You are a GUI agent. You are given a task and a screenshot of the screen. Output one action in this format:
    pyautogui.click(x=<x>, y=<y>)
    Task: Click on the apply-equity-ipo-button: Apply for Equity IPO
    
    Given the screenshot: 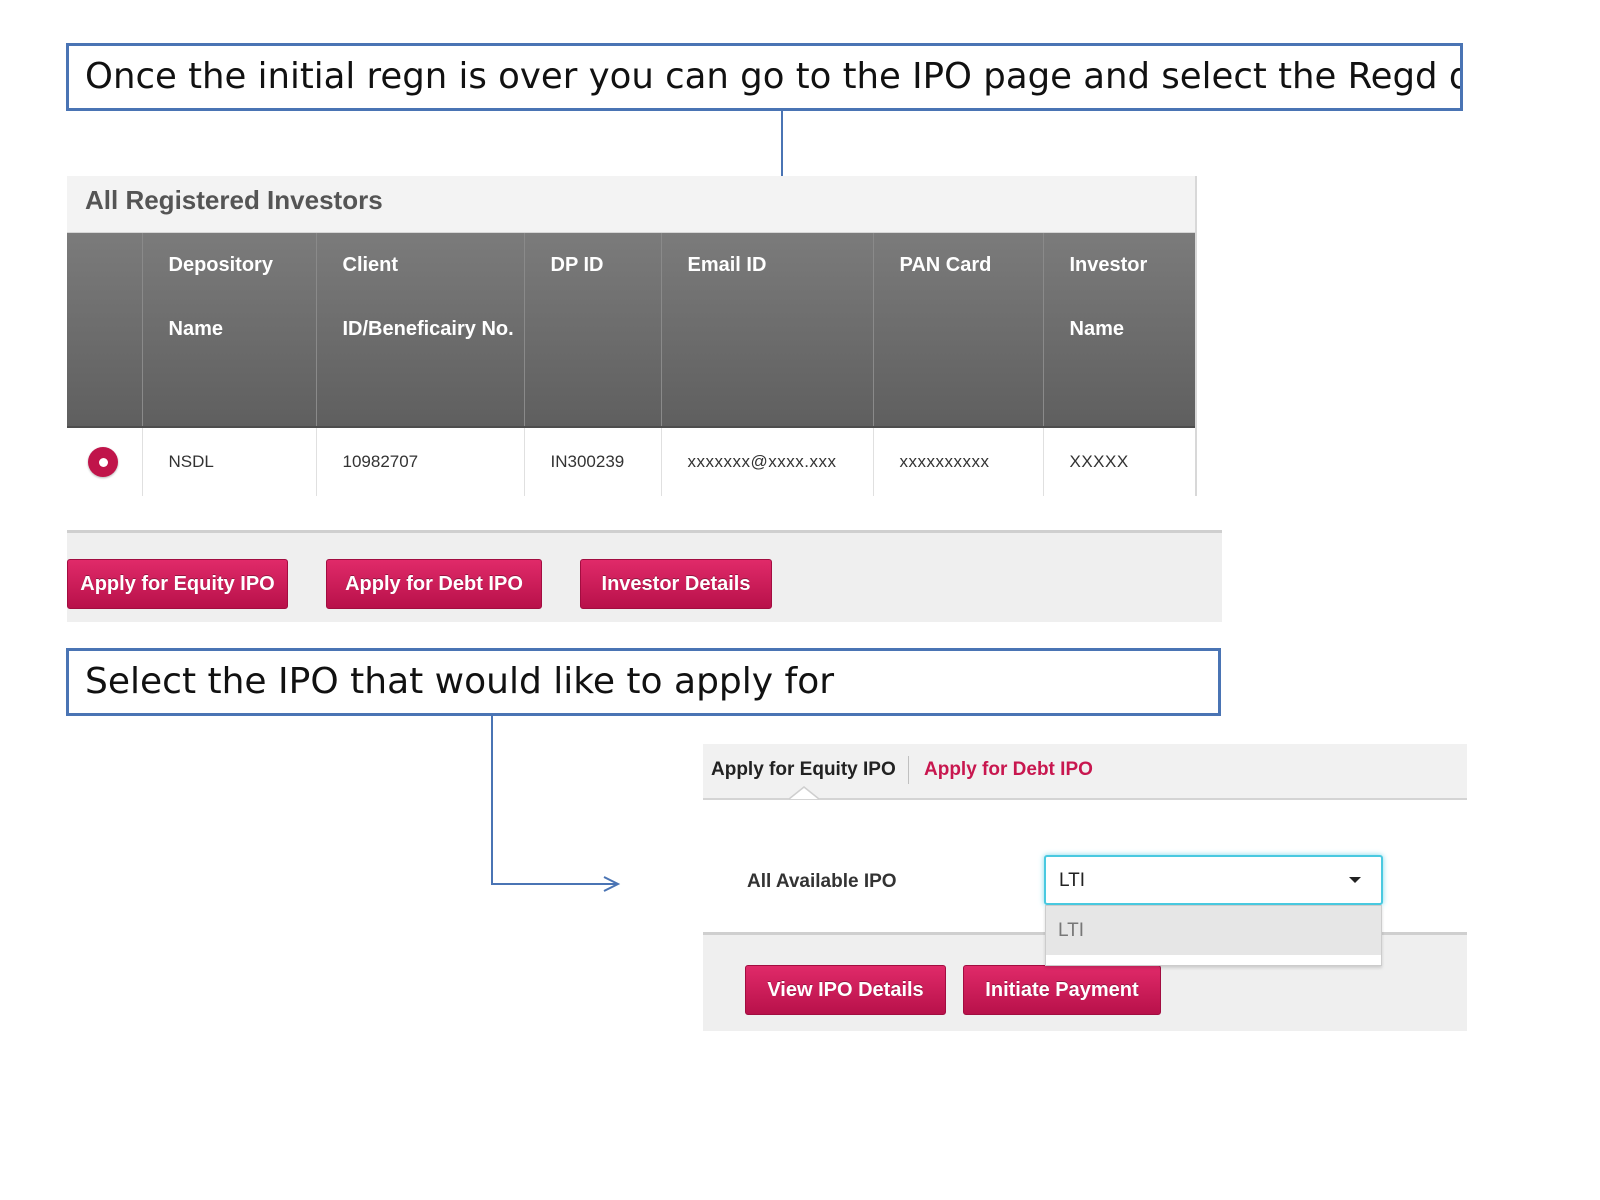 What is the action you would take?
    pyautogui.click(x=177, y=584)
    